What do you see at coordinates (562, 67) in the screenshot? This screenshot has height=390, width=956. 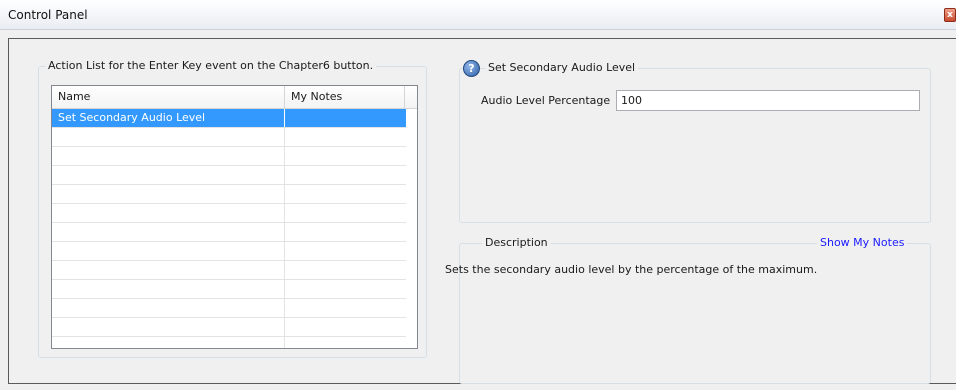 I see `properties-legend: Set Secondary Audio Level` at bounding box center [562, 67].